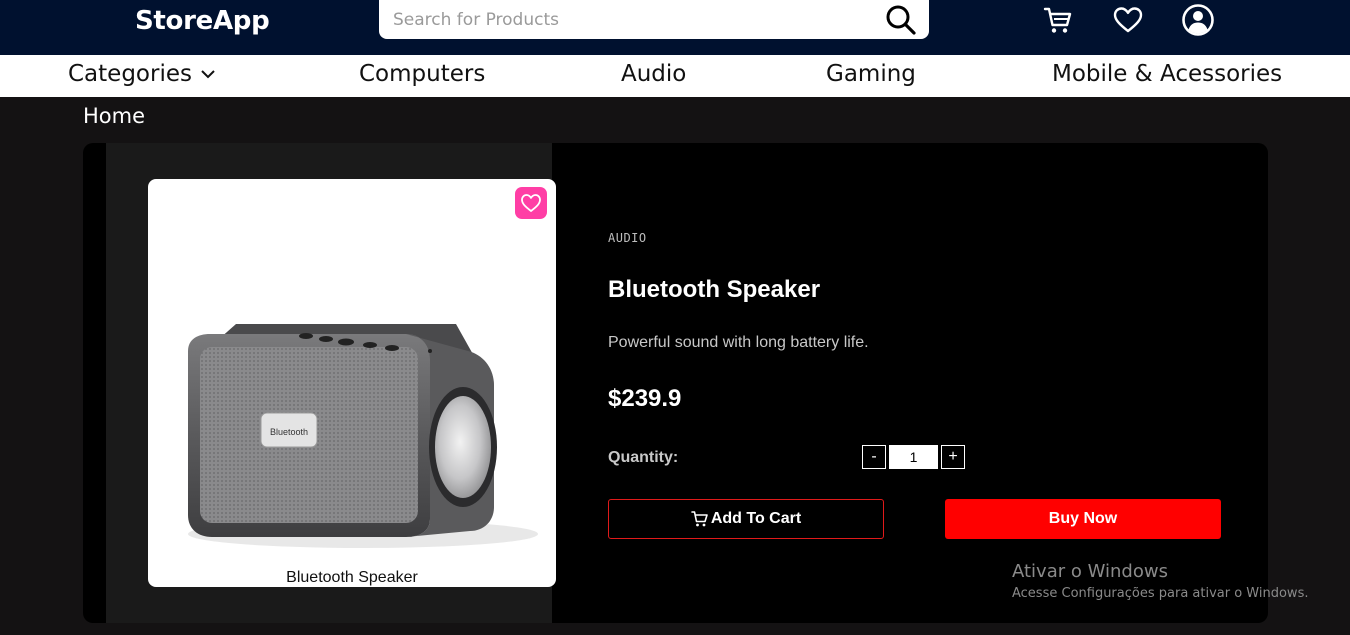 This screenshot has height=635, width=1350. I want to click on product-category: AUDIO, so click(627, 238).